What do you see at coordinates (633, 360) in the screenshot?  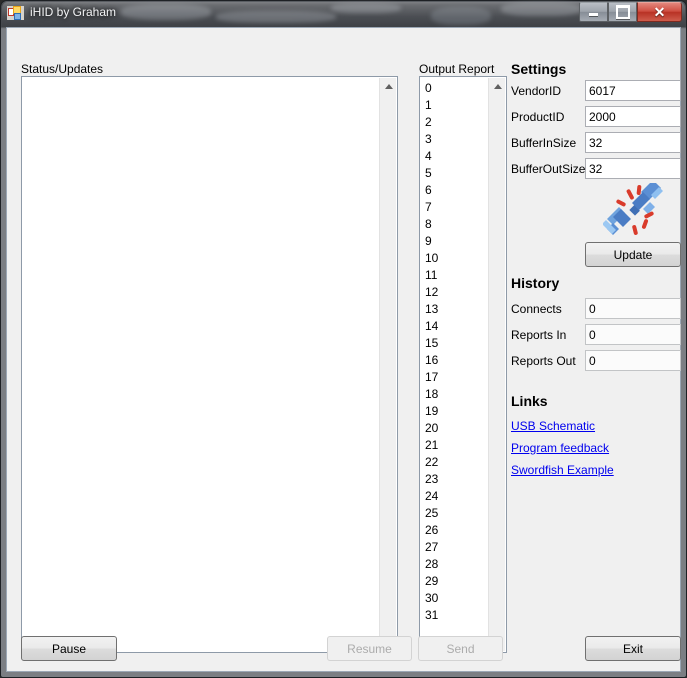 I see `reports-out-value: 0` at bounding box center [633, 360].